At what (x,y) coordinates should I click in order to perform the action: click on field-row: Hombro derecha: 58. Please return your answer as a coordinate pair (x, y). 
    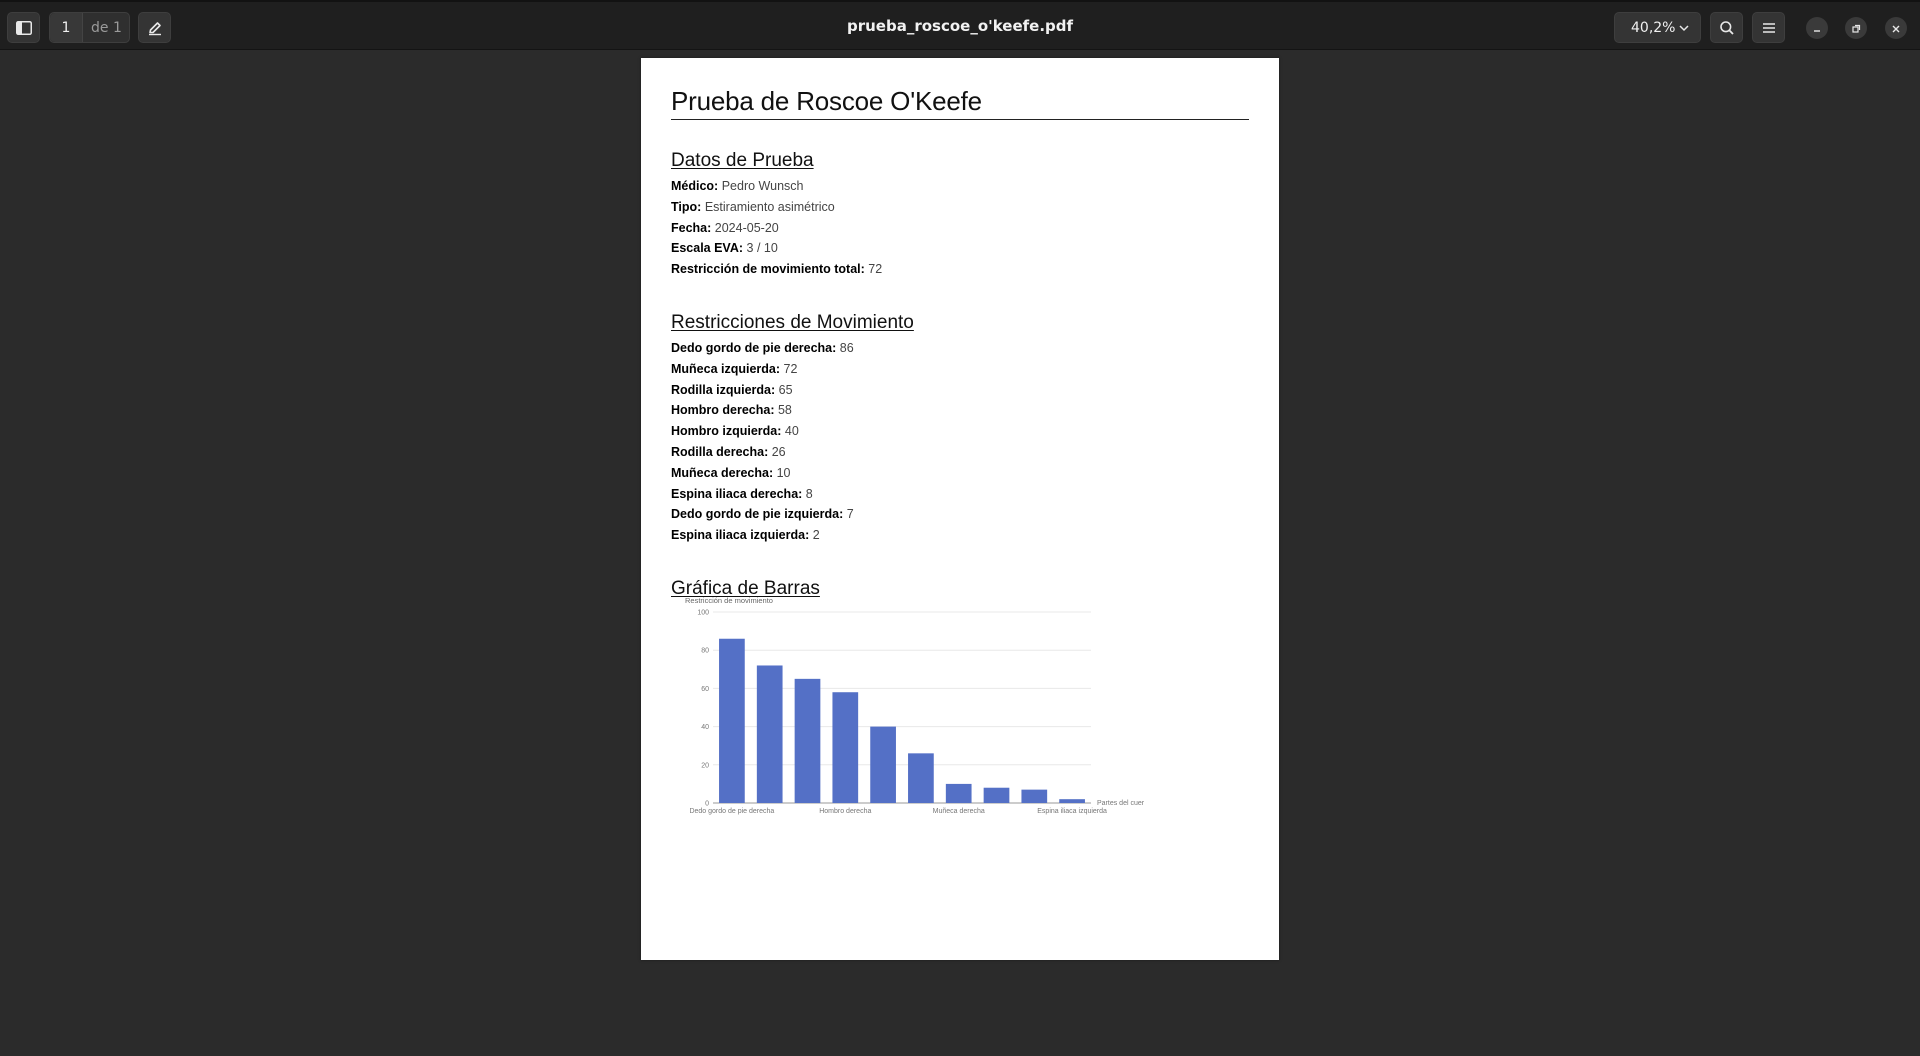
    Looking at the image, I should click on (960, 410).